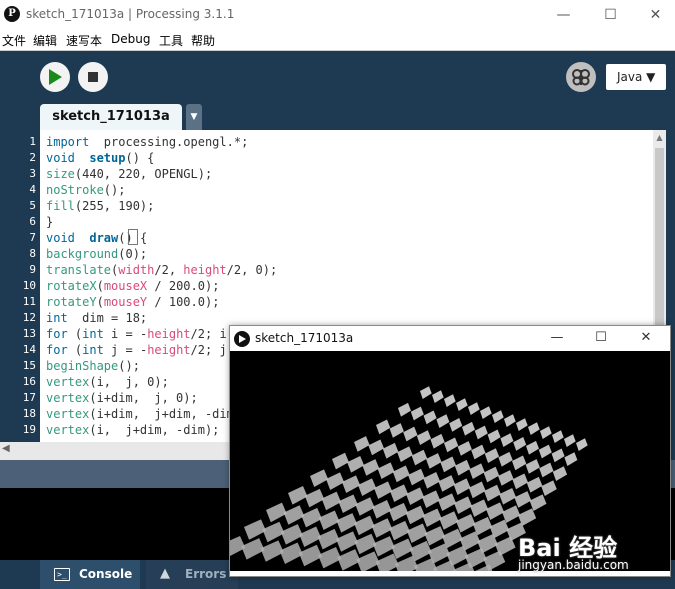 The width and height of the screenshot is (675, 589). I want to click on code-line: vertex(i, j+dim, -dim);, so click(132, 430).